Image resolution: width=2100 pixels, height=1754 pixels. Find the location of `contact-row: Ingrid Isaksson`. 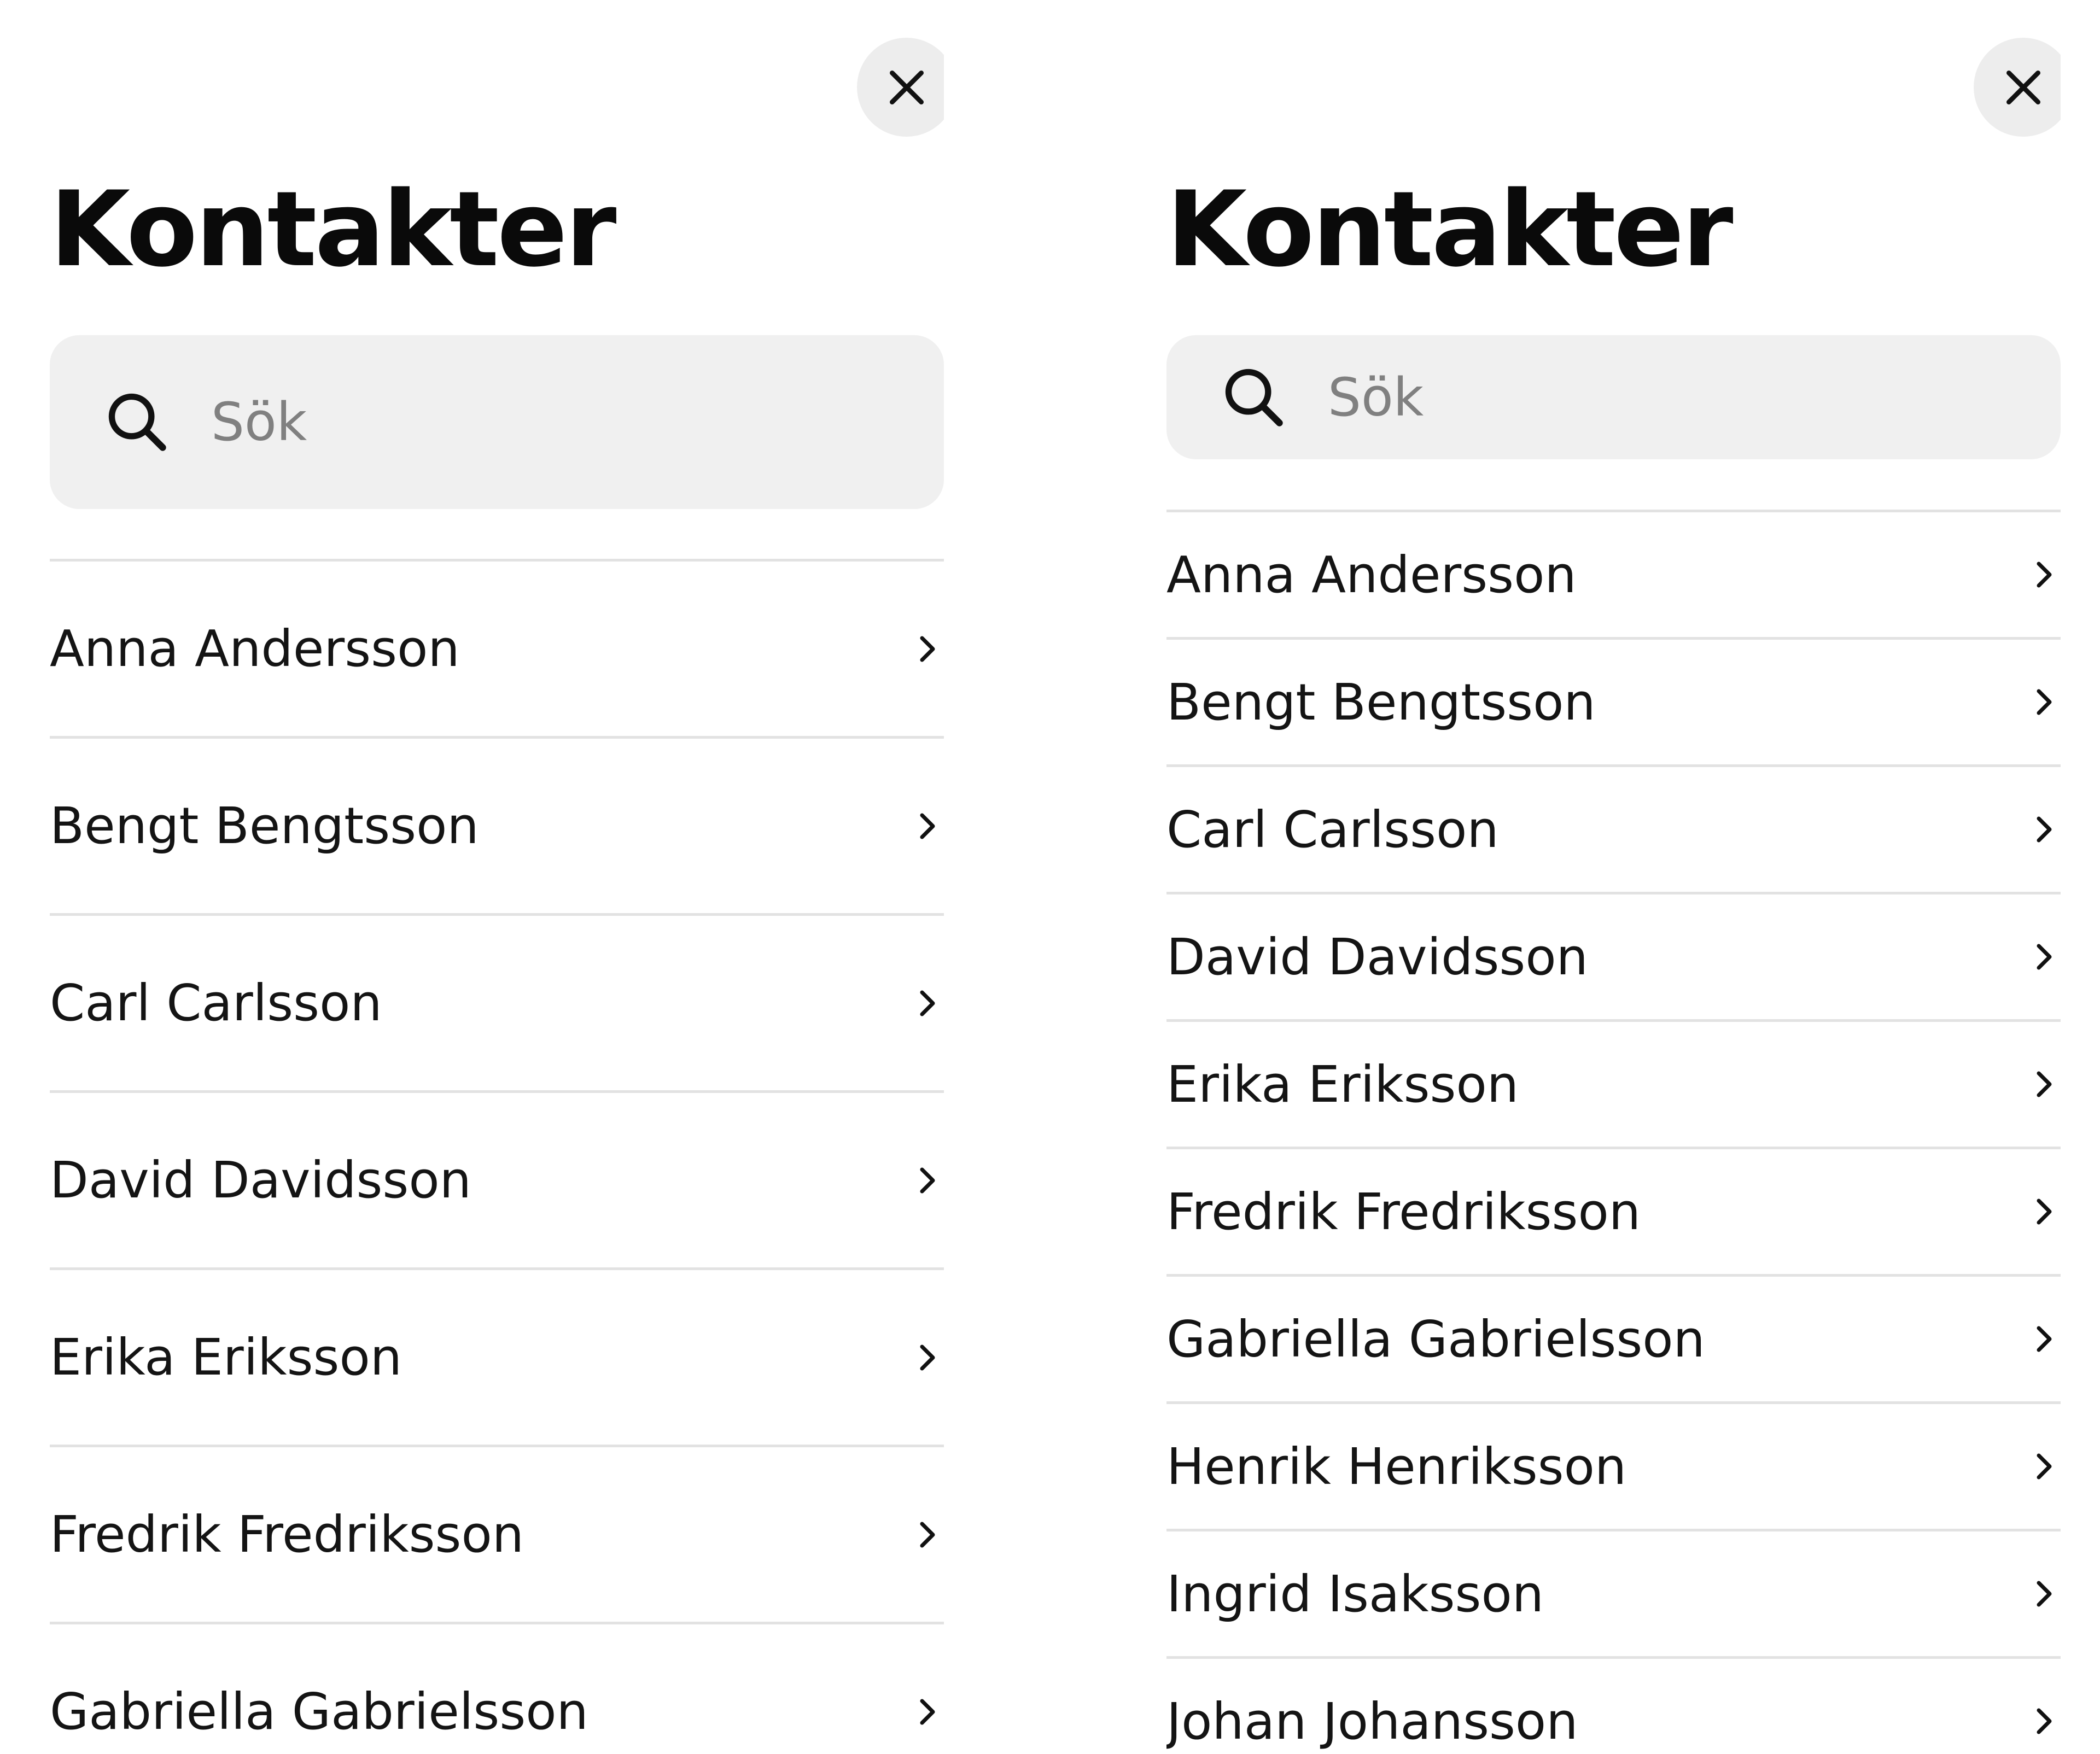

contact-row: Ingrid Isaksson is located at coordinates (1613, 1592).